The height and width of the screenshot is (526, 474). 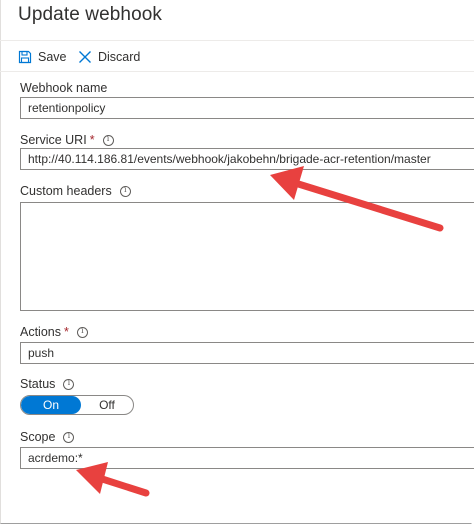 What do you see at coordinates (113, 479) in the screenshot?
I see `arrow-scope` at bounding box center [113, 479].